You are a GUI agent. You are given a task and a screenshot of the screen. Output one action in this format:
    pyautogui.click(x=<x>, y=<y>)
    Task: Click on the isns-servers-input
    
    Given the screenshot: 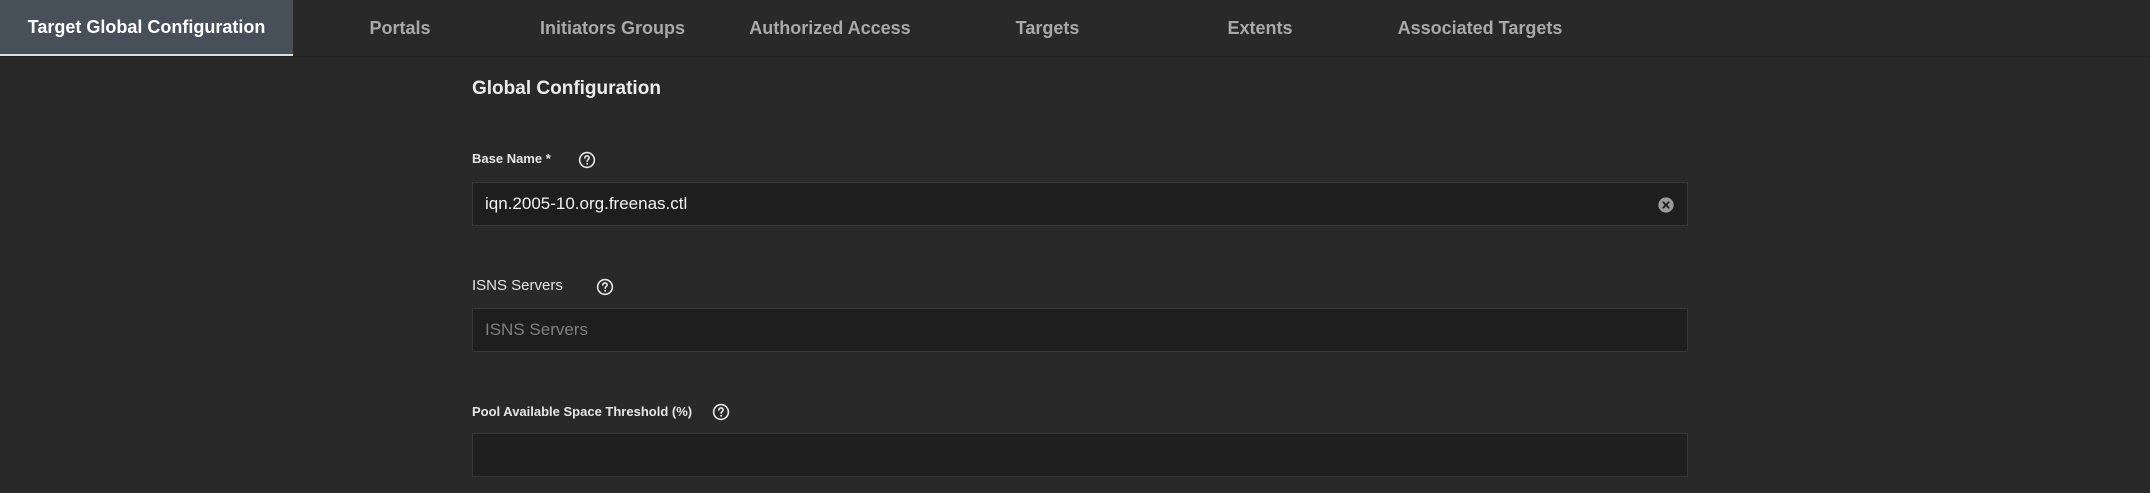 What is the action you would take?
    pyautogui.click(x=1080, y=330)
    